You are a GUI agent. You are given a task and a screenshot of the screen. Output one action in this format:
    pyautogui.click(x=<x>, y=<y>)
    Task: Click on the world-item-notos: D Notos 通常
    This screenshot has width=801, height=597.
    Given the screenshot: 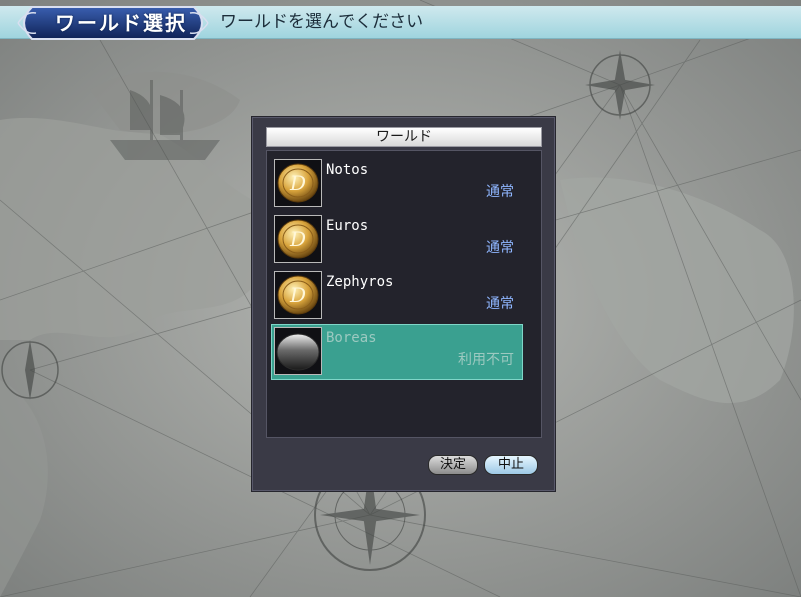 What is the action you would take?
    pyautogui.click(x=397, y=184)
    